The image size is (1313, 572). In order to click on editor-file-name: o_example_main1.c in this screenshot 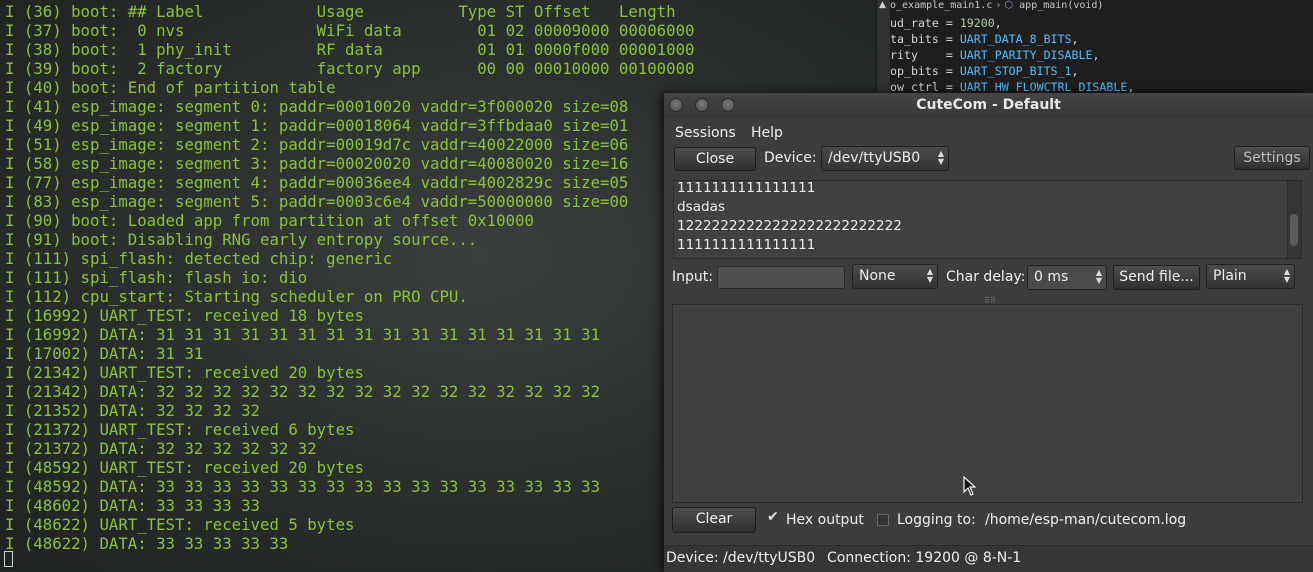, I will do `click(941, 5)`.